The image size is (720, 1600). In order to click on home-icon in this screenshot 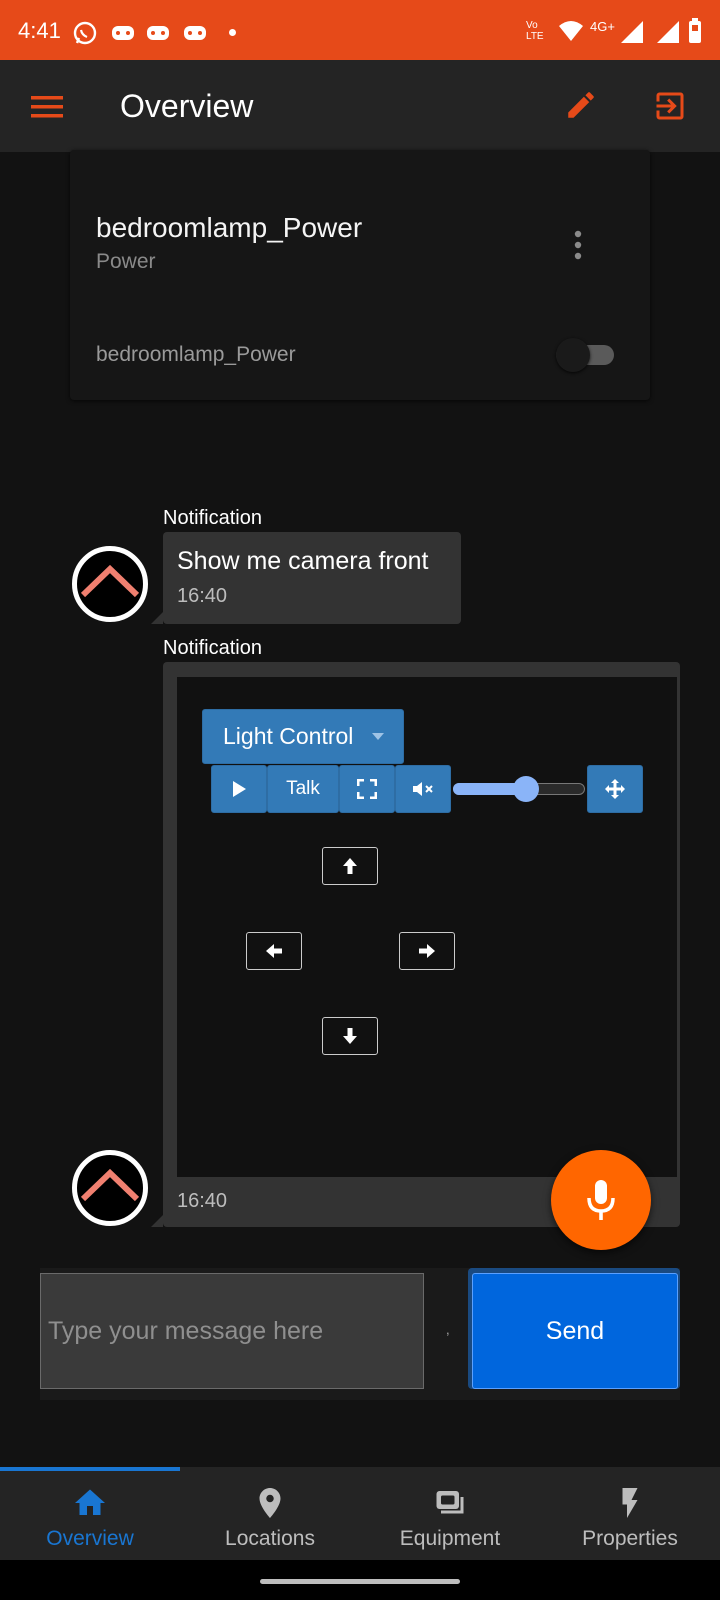, I will do `click(90, 1502)`.